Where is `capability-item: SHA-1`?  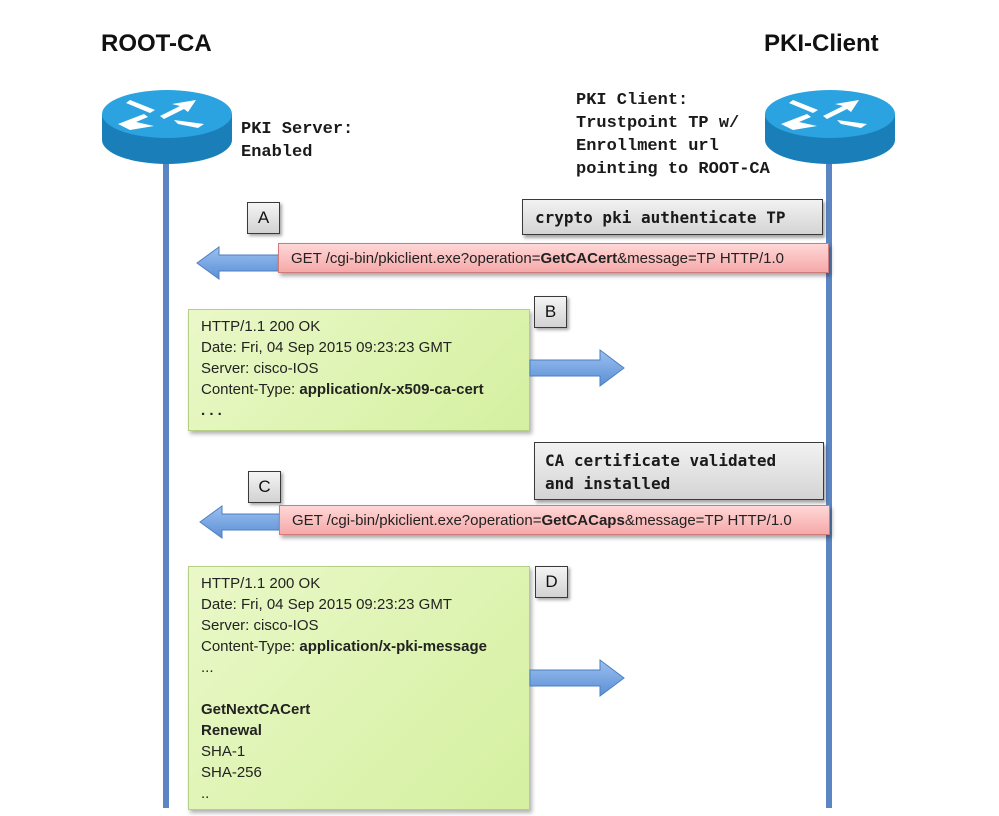
capability-item: SHA-1 is located at coordinates (223, 751).